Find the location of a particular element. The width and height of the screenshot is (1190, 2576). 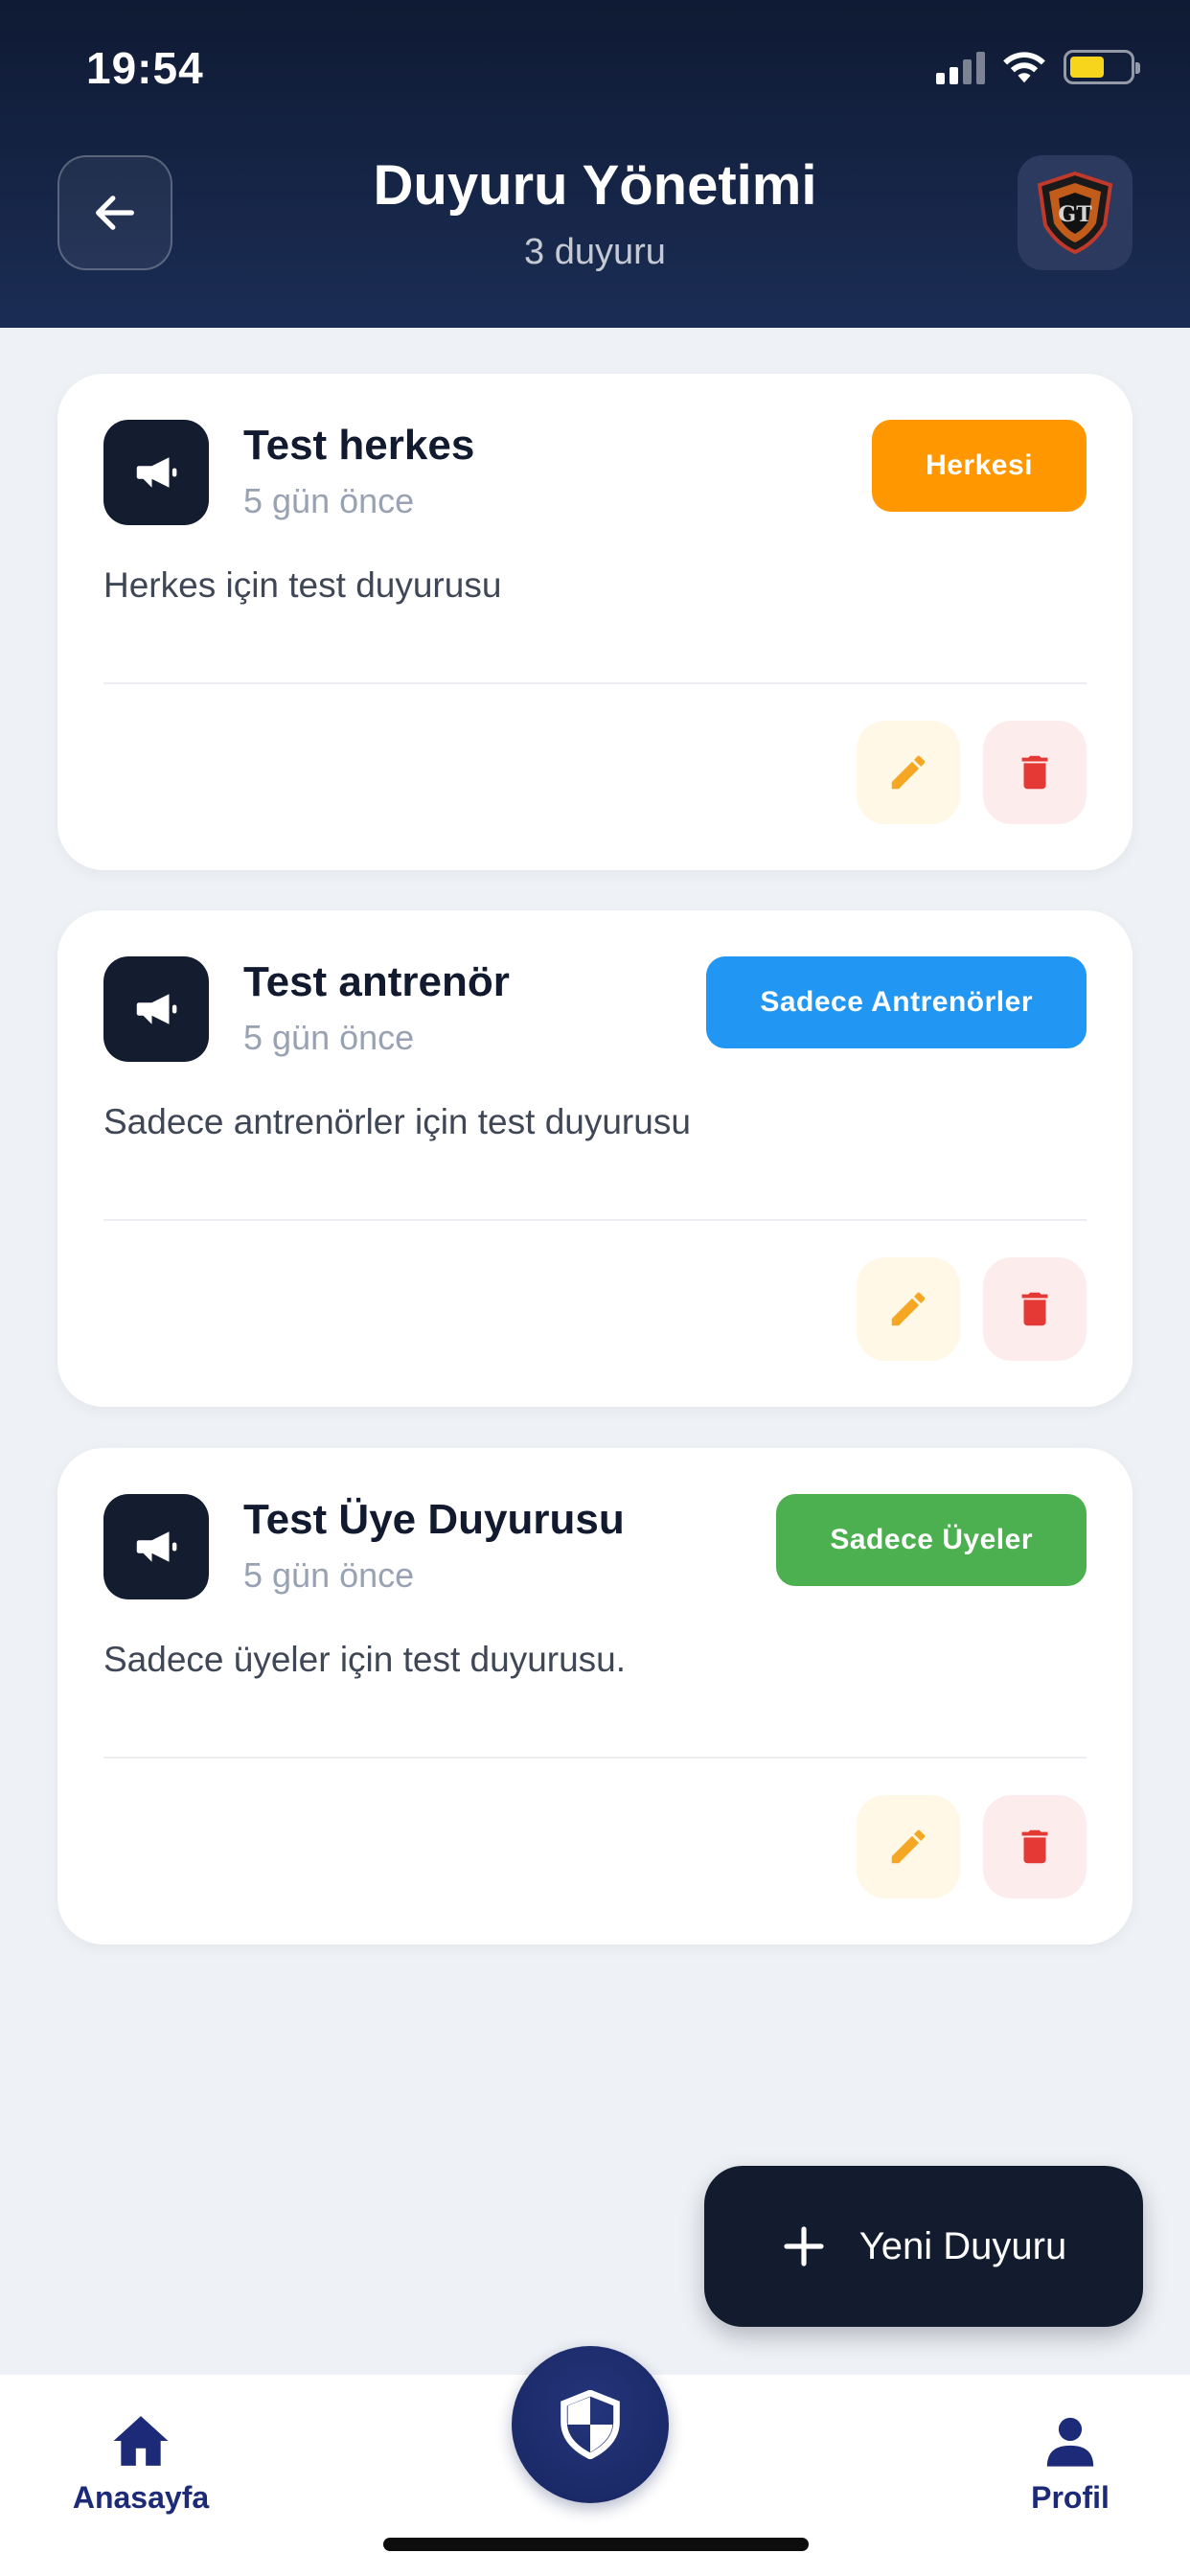

home-indicator is located at coordinates (596, 2544).